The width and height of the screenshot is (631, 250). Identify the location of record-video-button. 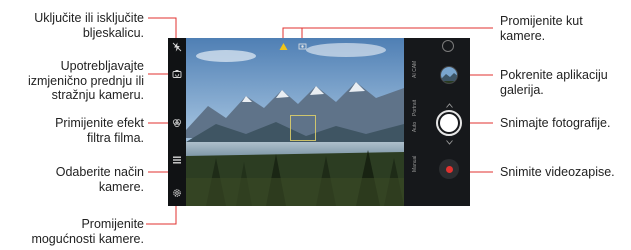
(449, 169).